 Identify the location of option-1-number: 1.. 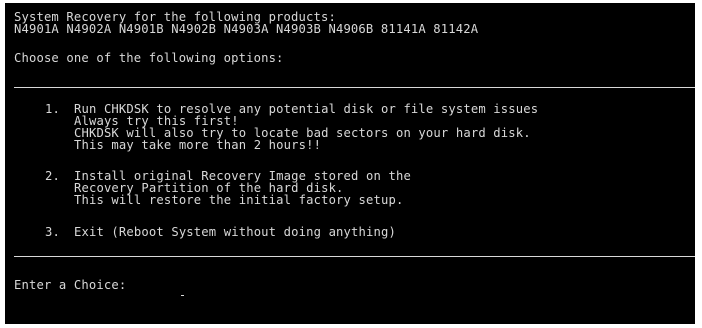
(52, 109).